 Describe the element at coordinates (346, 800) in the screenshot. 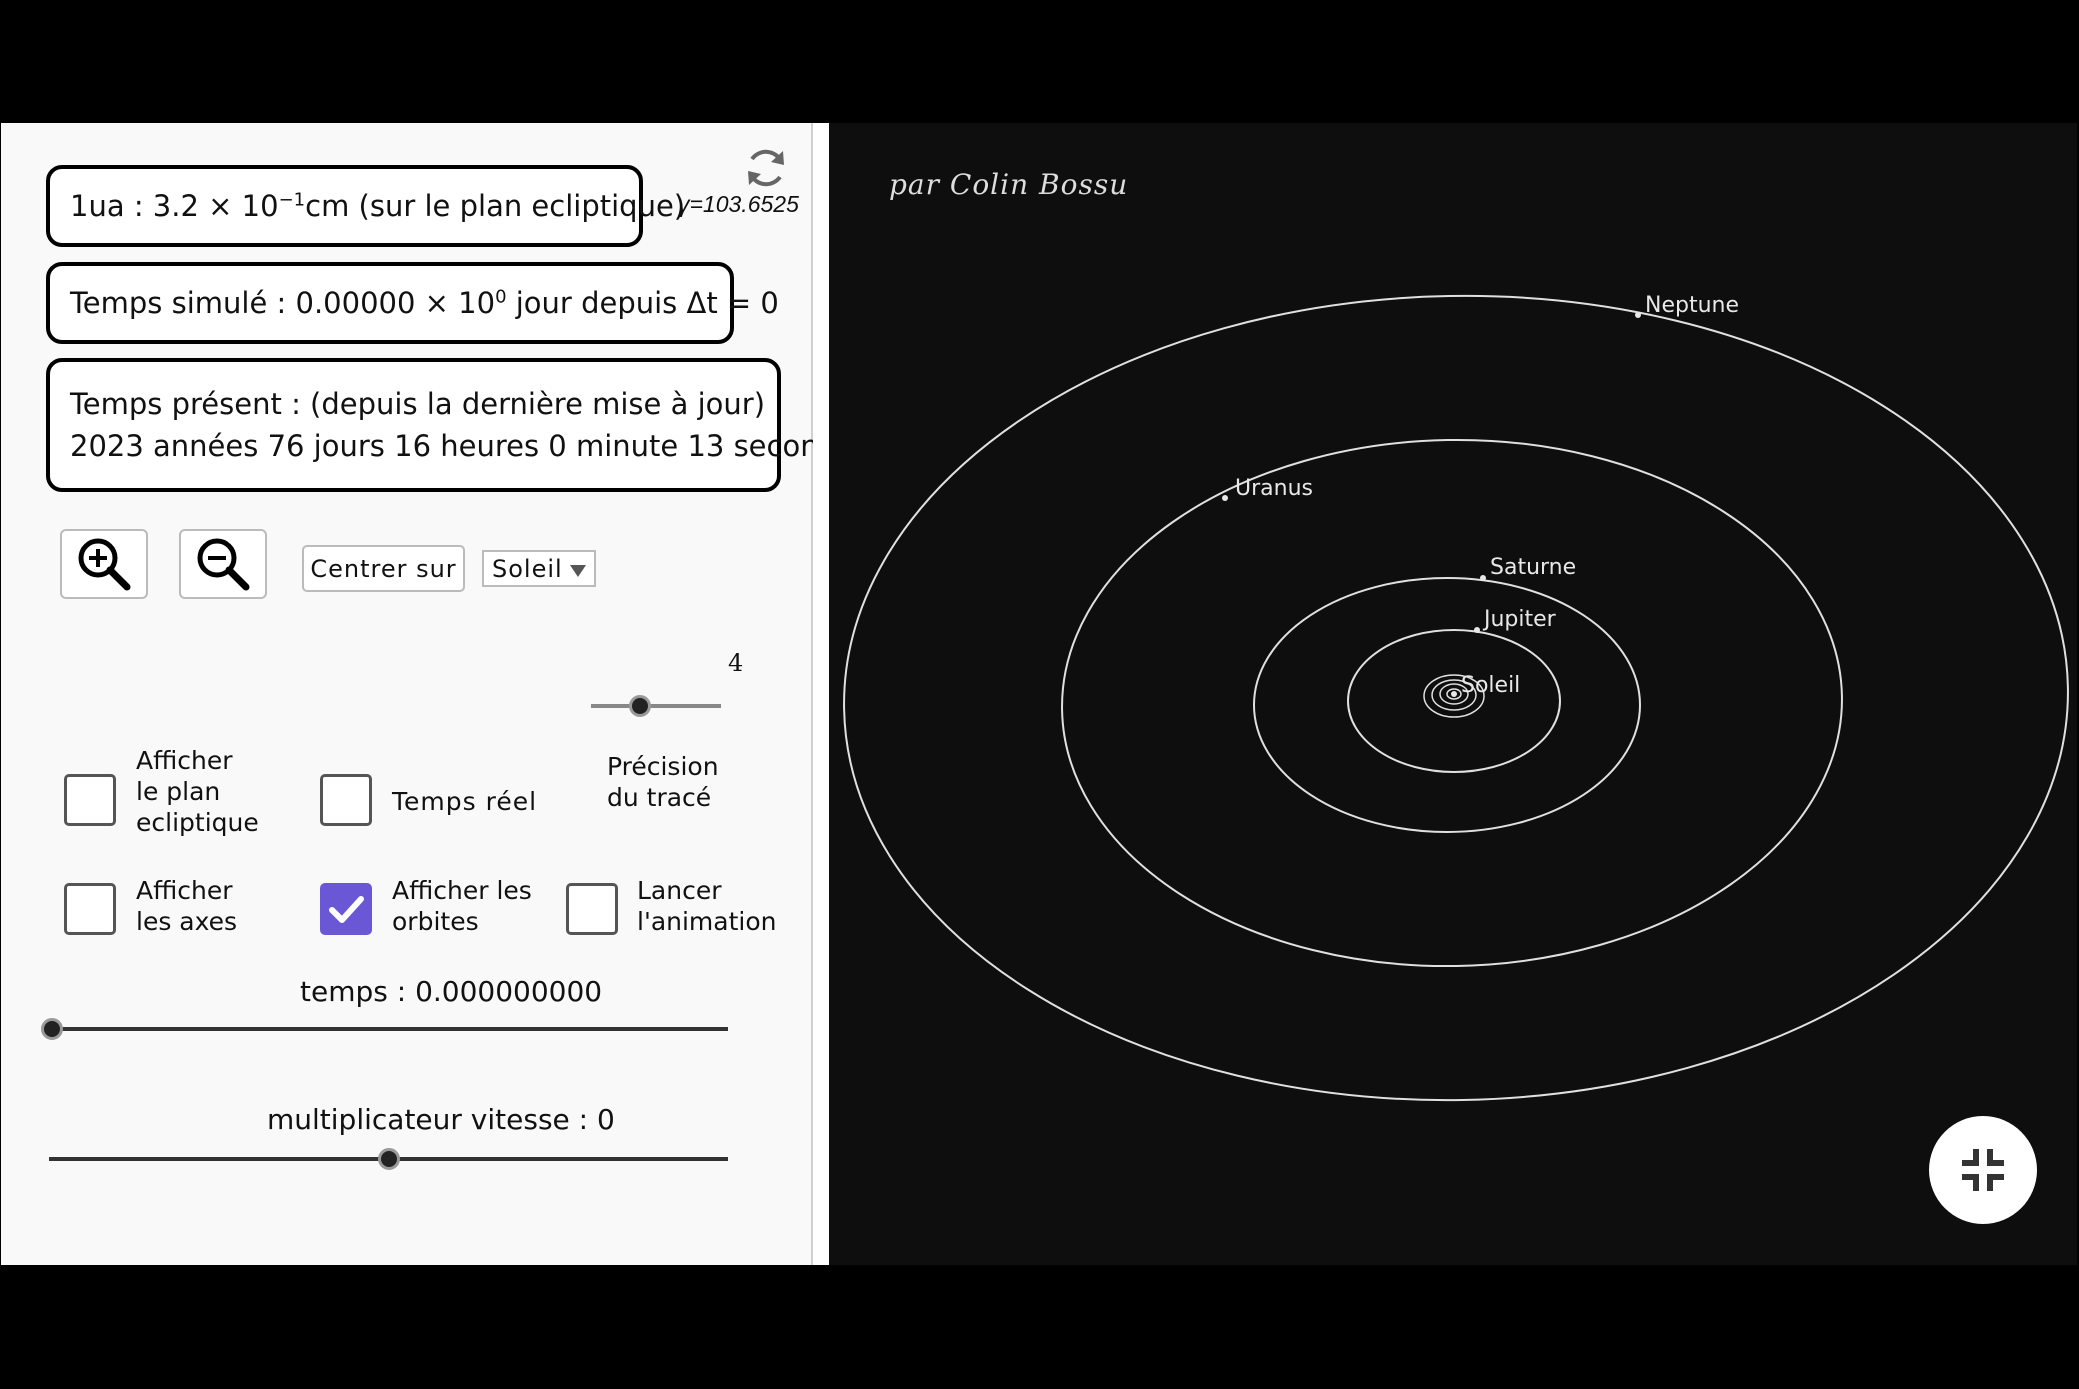

I see `real-time-checkbox` at that location.